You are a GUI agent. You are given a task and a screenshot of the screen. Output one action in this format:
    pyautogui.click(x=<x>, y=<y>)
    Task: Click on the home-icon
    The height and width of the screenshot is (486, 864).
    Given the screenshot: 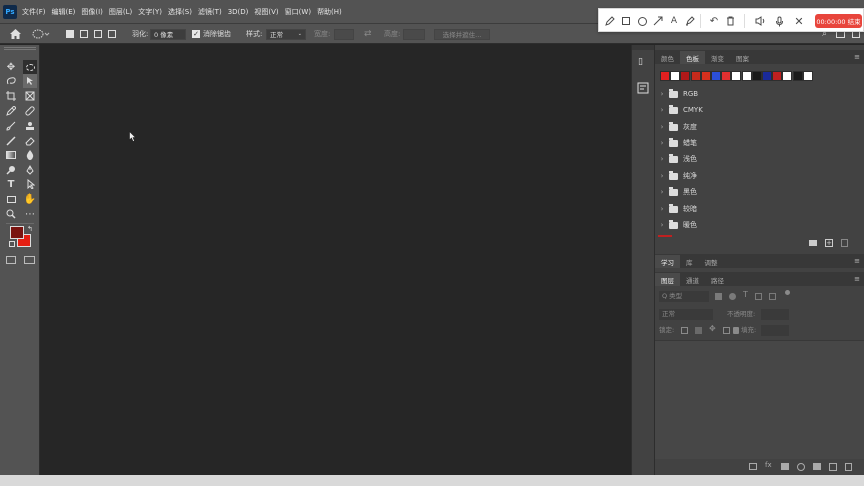 What is the action you would take?
    pyautogui.click(x=15, y=34)
    